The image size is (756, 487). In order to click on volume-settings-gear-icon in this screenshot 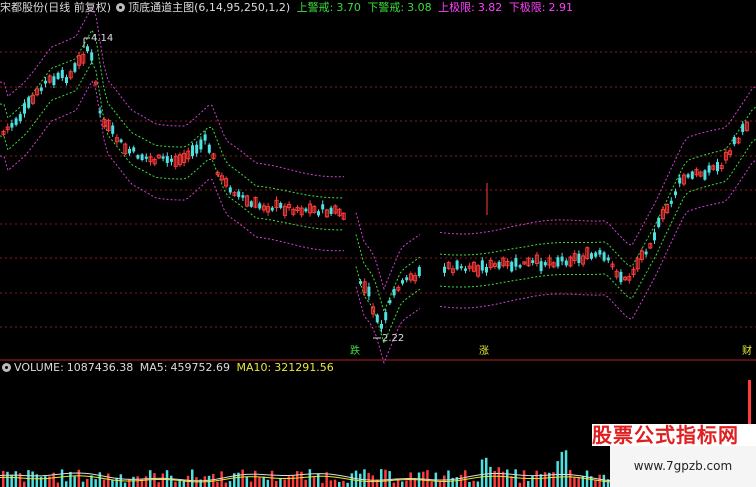, I will do `click(6, 367)`.